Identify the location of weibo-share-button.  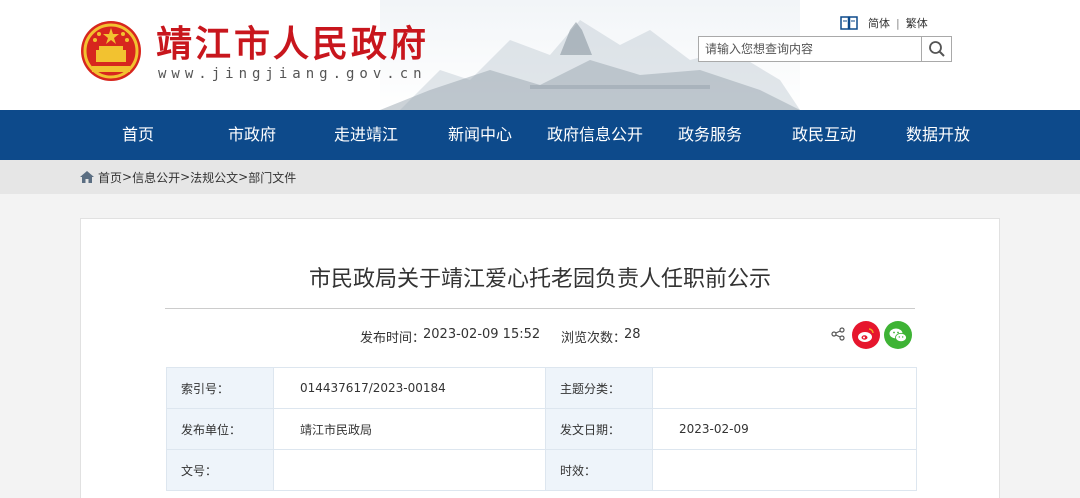
(866, 335).